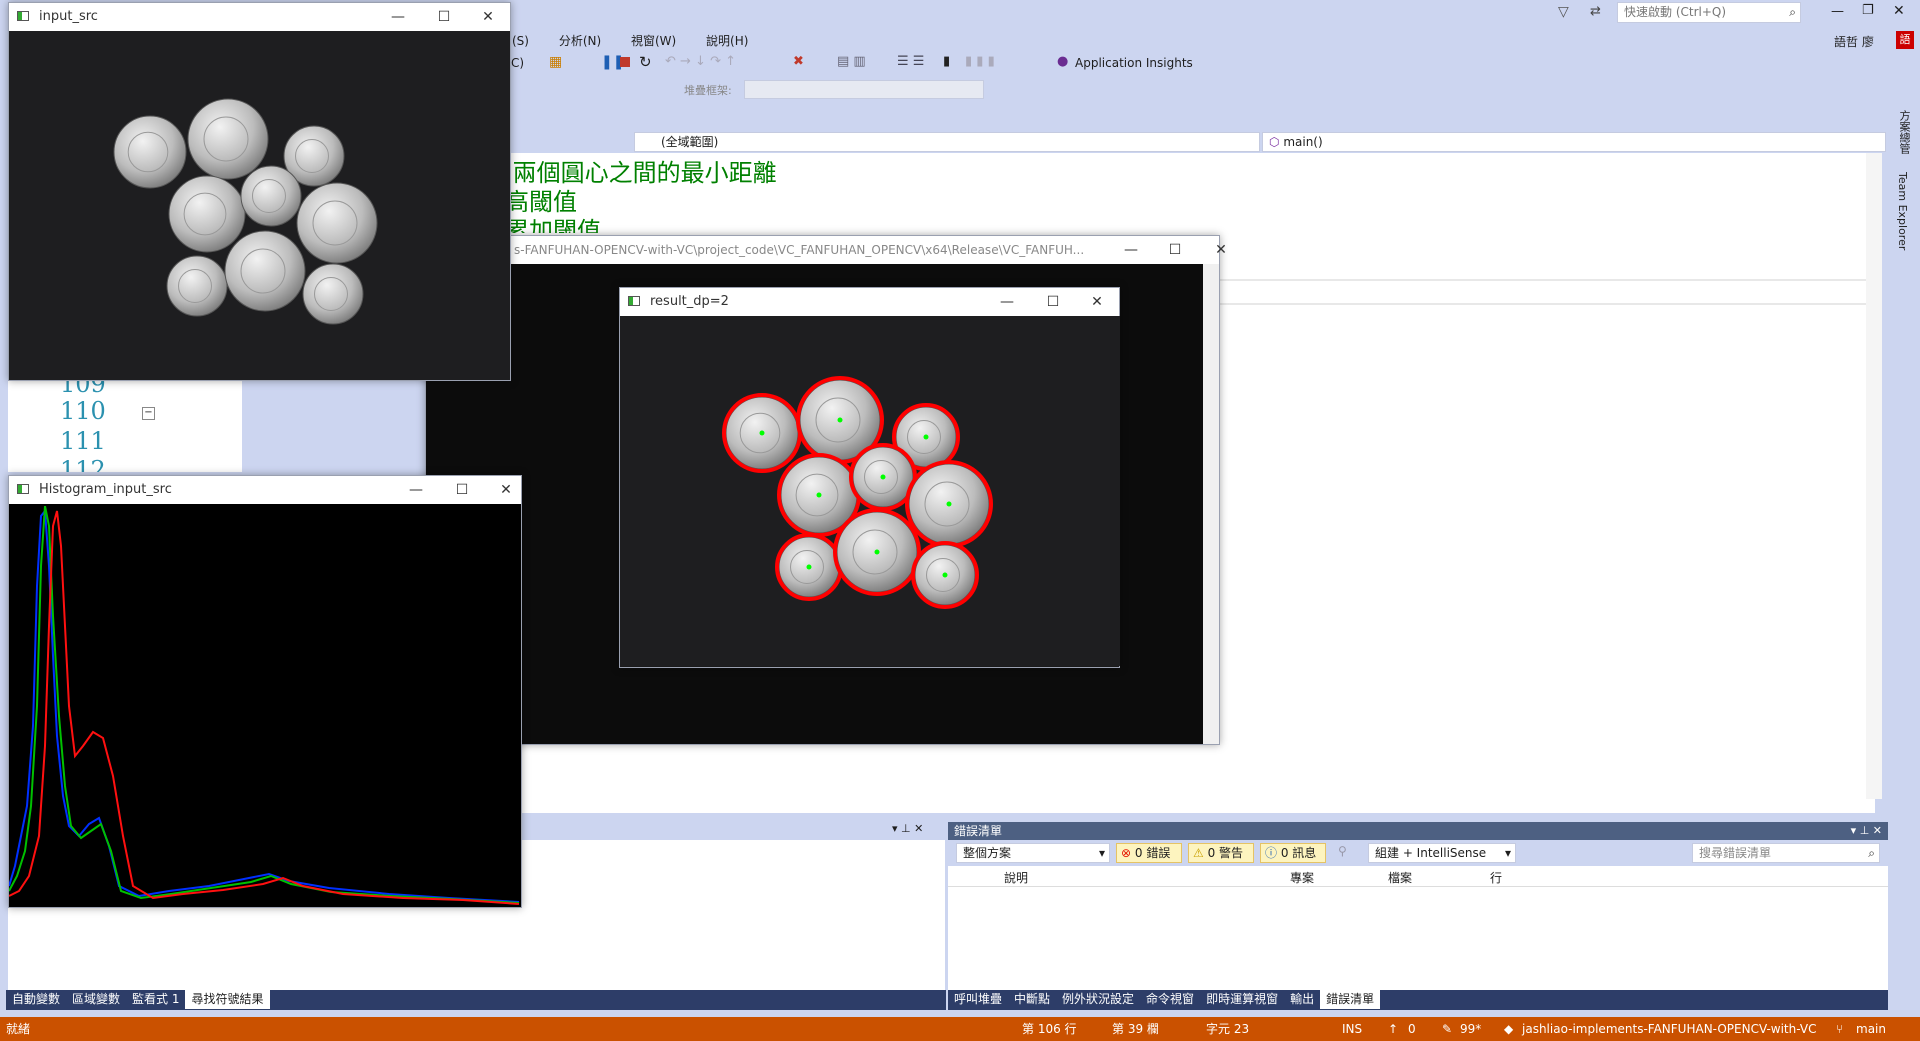 This screenshot has width=1920, height=1041. I want to click on error-icon: ⊗, so click(1126, 853).